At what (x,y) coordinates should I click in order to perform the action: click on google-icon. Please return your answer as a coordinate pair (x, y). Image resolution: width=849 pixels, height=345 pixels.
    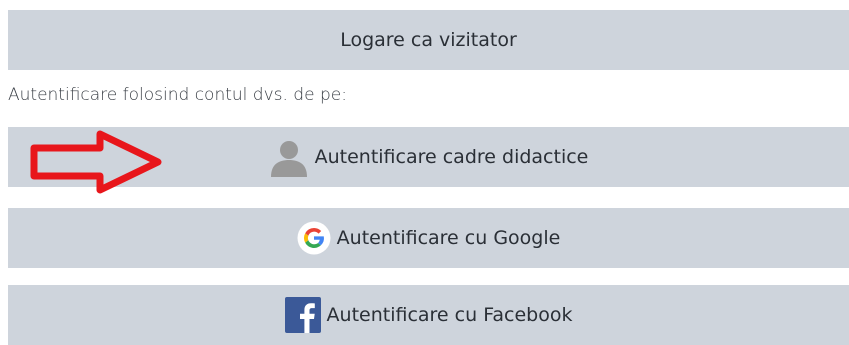
    Looking at the image, I should click on (314, 238).